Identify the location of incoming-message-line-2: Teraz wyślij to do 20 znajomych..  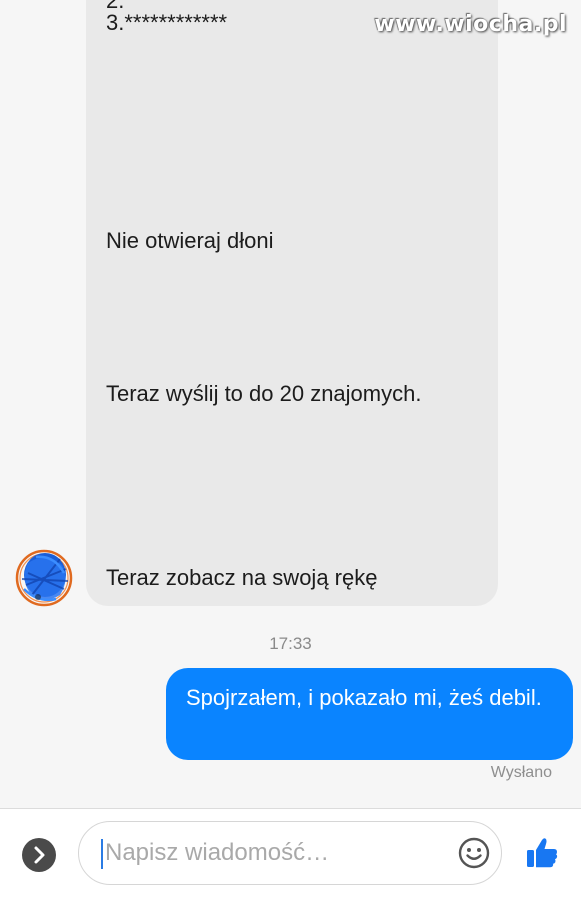
(264, 393).